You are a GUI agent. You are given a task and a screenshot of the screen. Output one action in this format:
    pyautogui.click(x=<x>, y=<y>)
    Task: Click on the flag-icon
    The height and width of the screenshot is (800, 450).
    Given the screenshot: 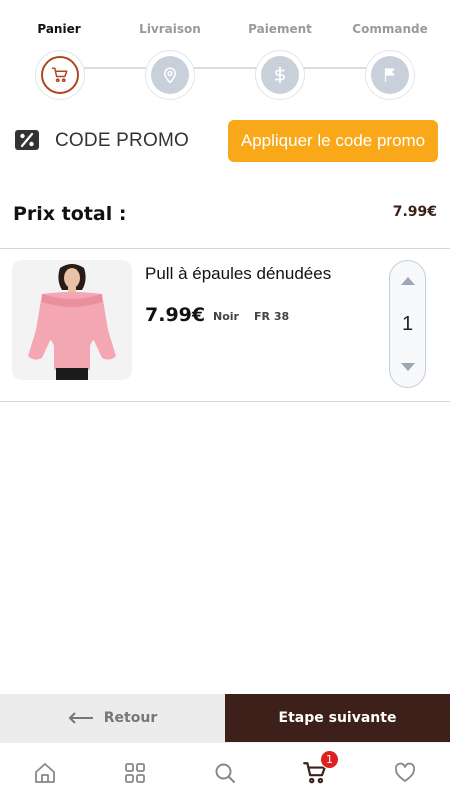 What is the action you would take?
    pyautogui.click(x=389, y=75)
    